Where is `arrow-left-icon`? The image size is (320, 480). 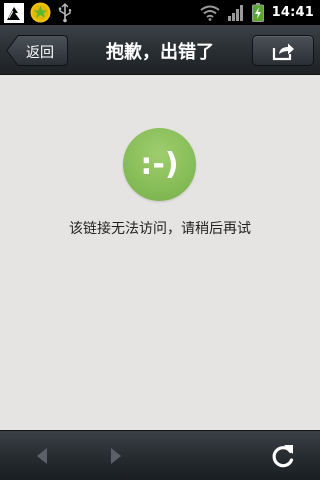 arrow-left-icon is located at coordinates (42, 456).